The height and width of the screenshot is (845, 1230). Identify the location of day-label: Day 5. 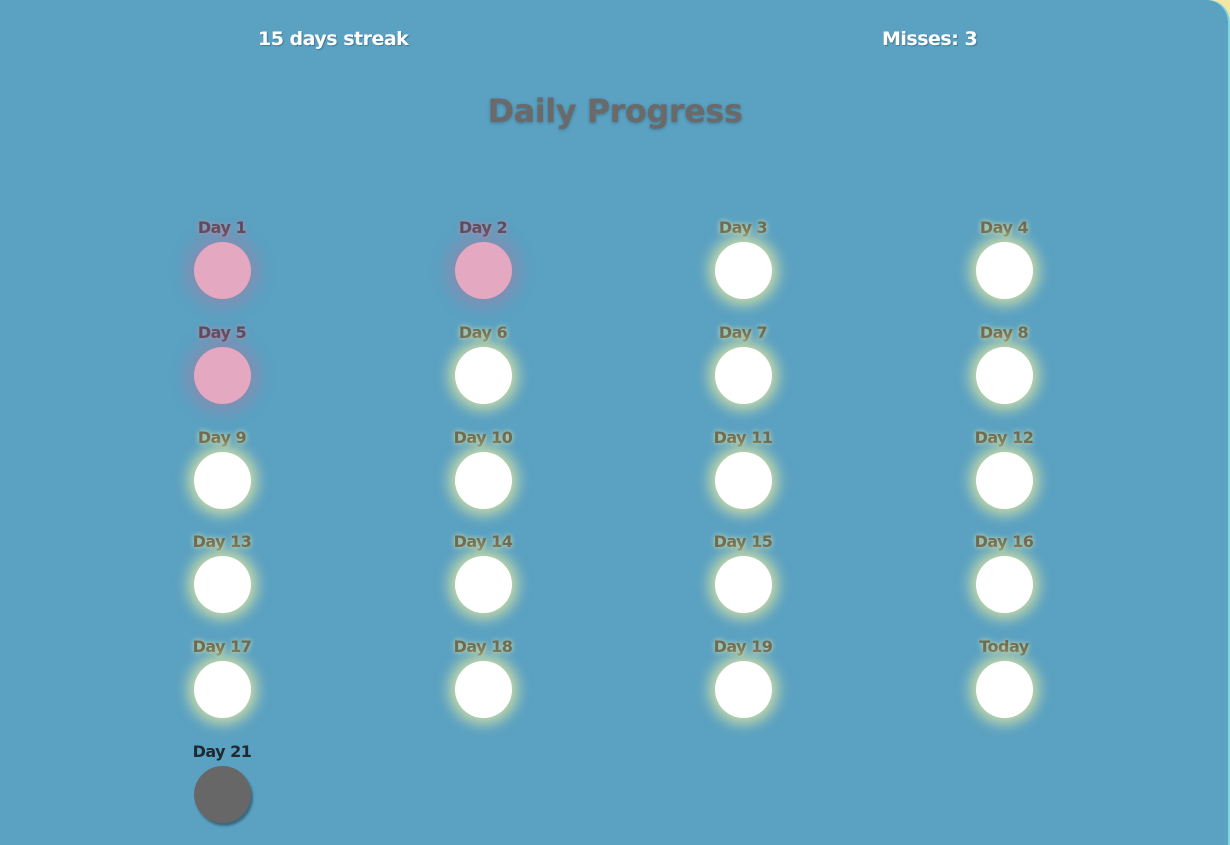
(222, 332).